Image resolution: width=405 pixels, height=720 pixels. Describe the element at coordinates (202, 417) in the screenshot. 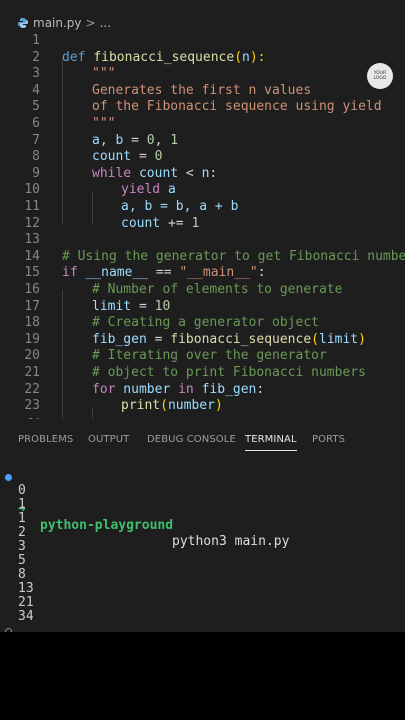

I see `code-line: 24` at that location.